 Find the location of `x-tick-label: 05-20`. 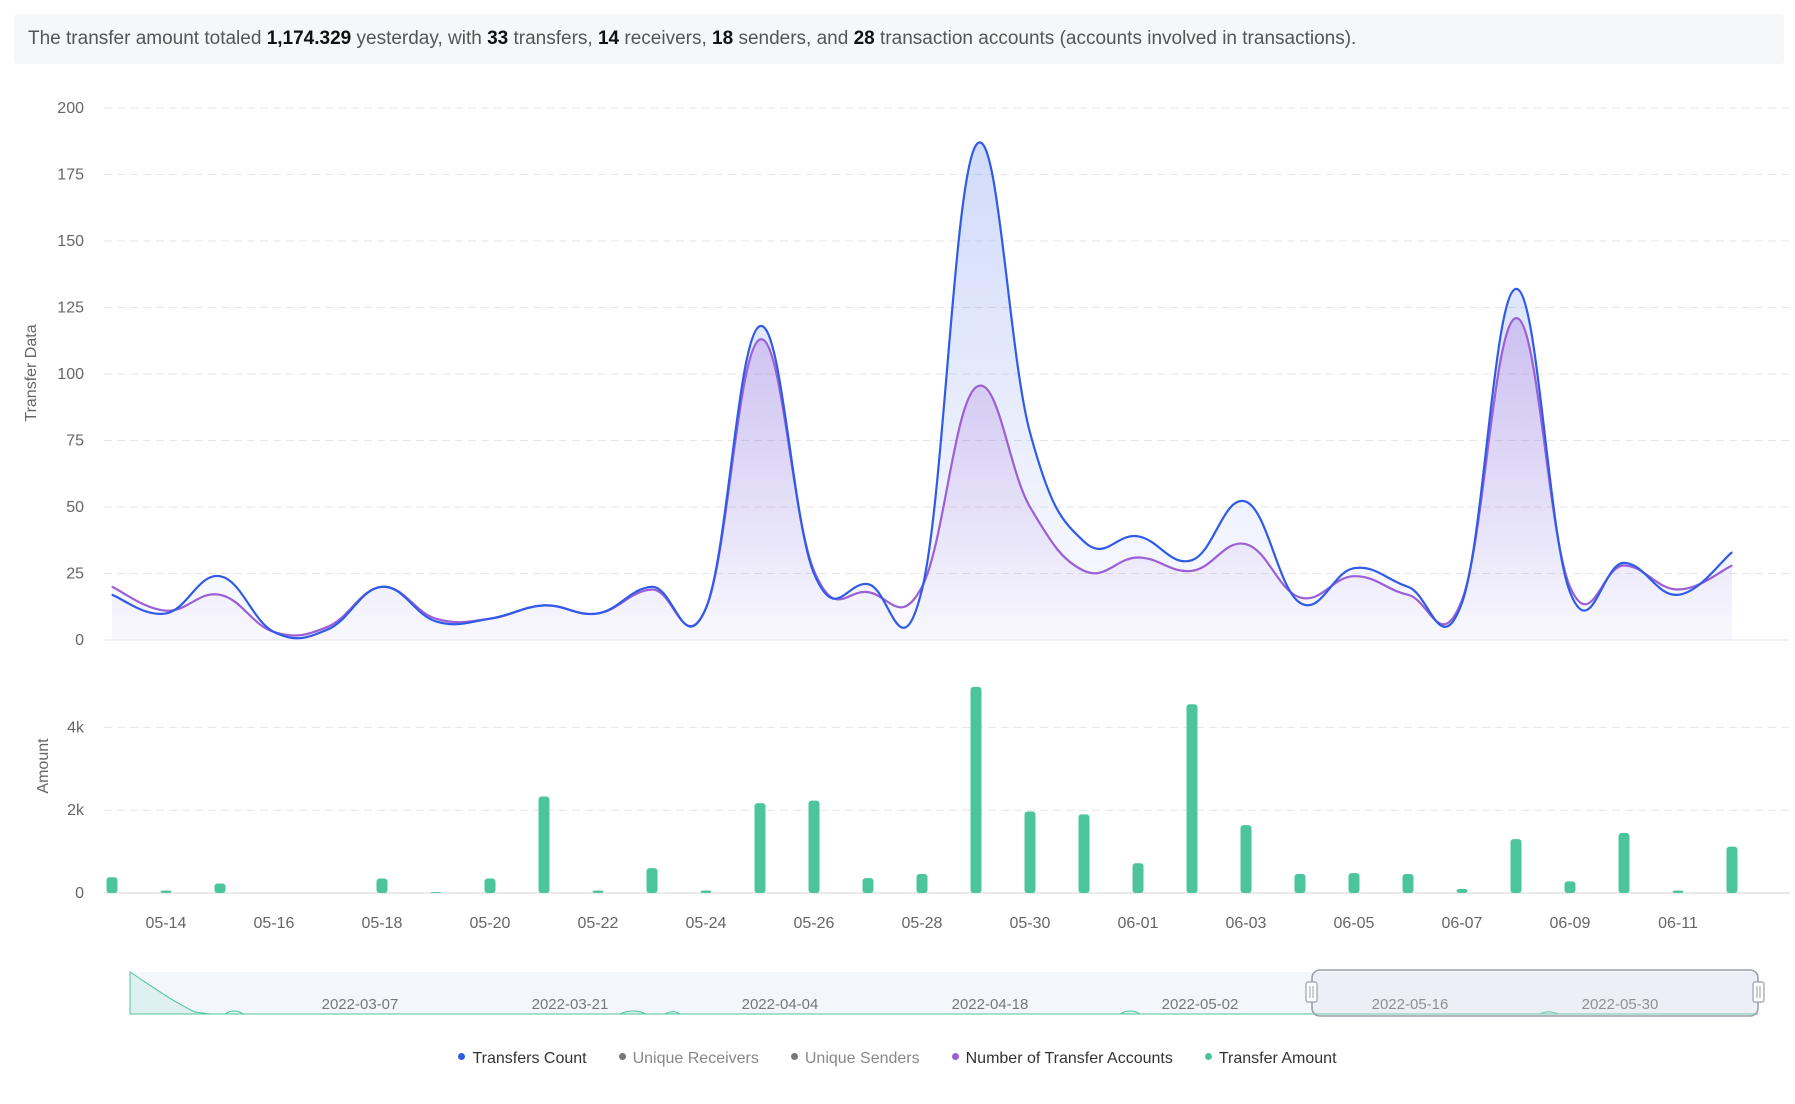

x-tick-label: 05-20 is located at coordinates (490, 923).